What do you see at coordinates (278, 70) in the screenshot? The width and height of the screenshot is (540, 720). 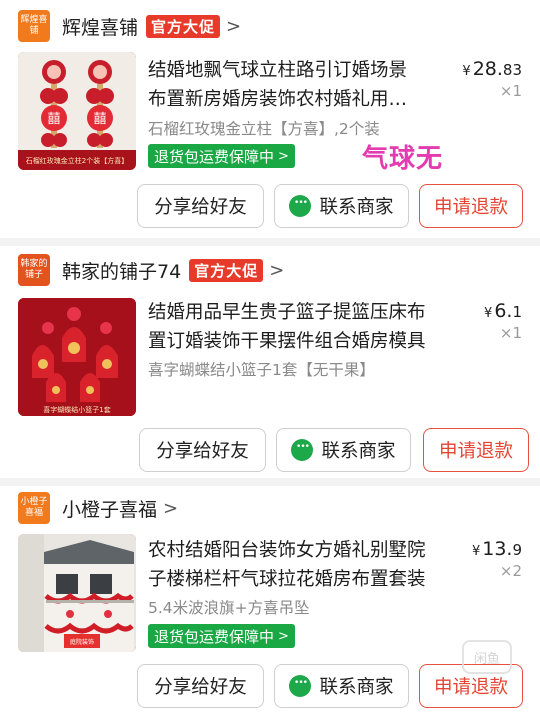 I see `product-title-line: 结婚地飘气球立柱路引订婚场景` at bounding box center [278, 70].